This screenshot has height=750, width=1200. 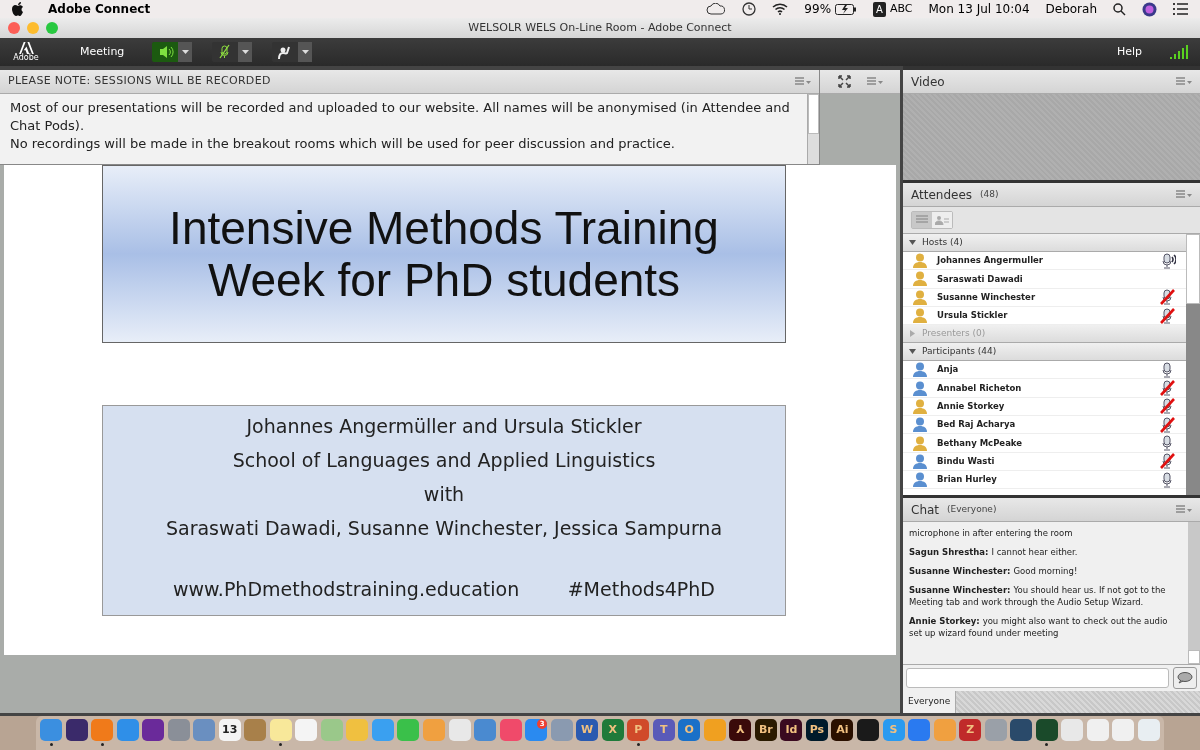 What do you see at coordinates (749, 9) in the screenshot?
I see `clock-icon` at bounding box center [749, 9].